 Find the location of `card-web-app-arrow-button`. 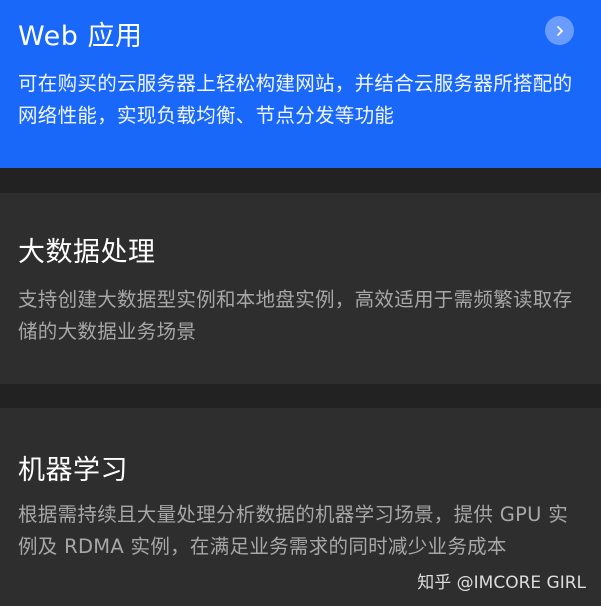

card-web-app-arrow-button is located at coordinates (559, 30).